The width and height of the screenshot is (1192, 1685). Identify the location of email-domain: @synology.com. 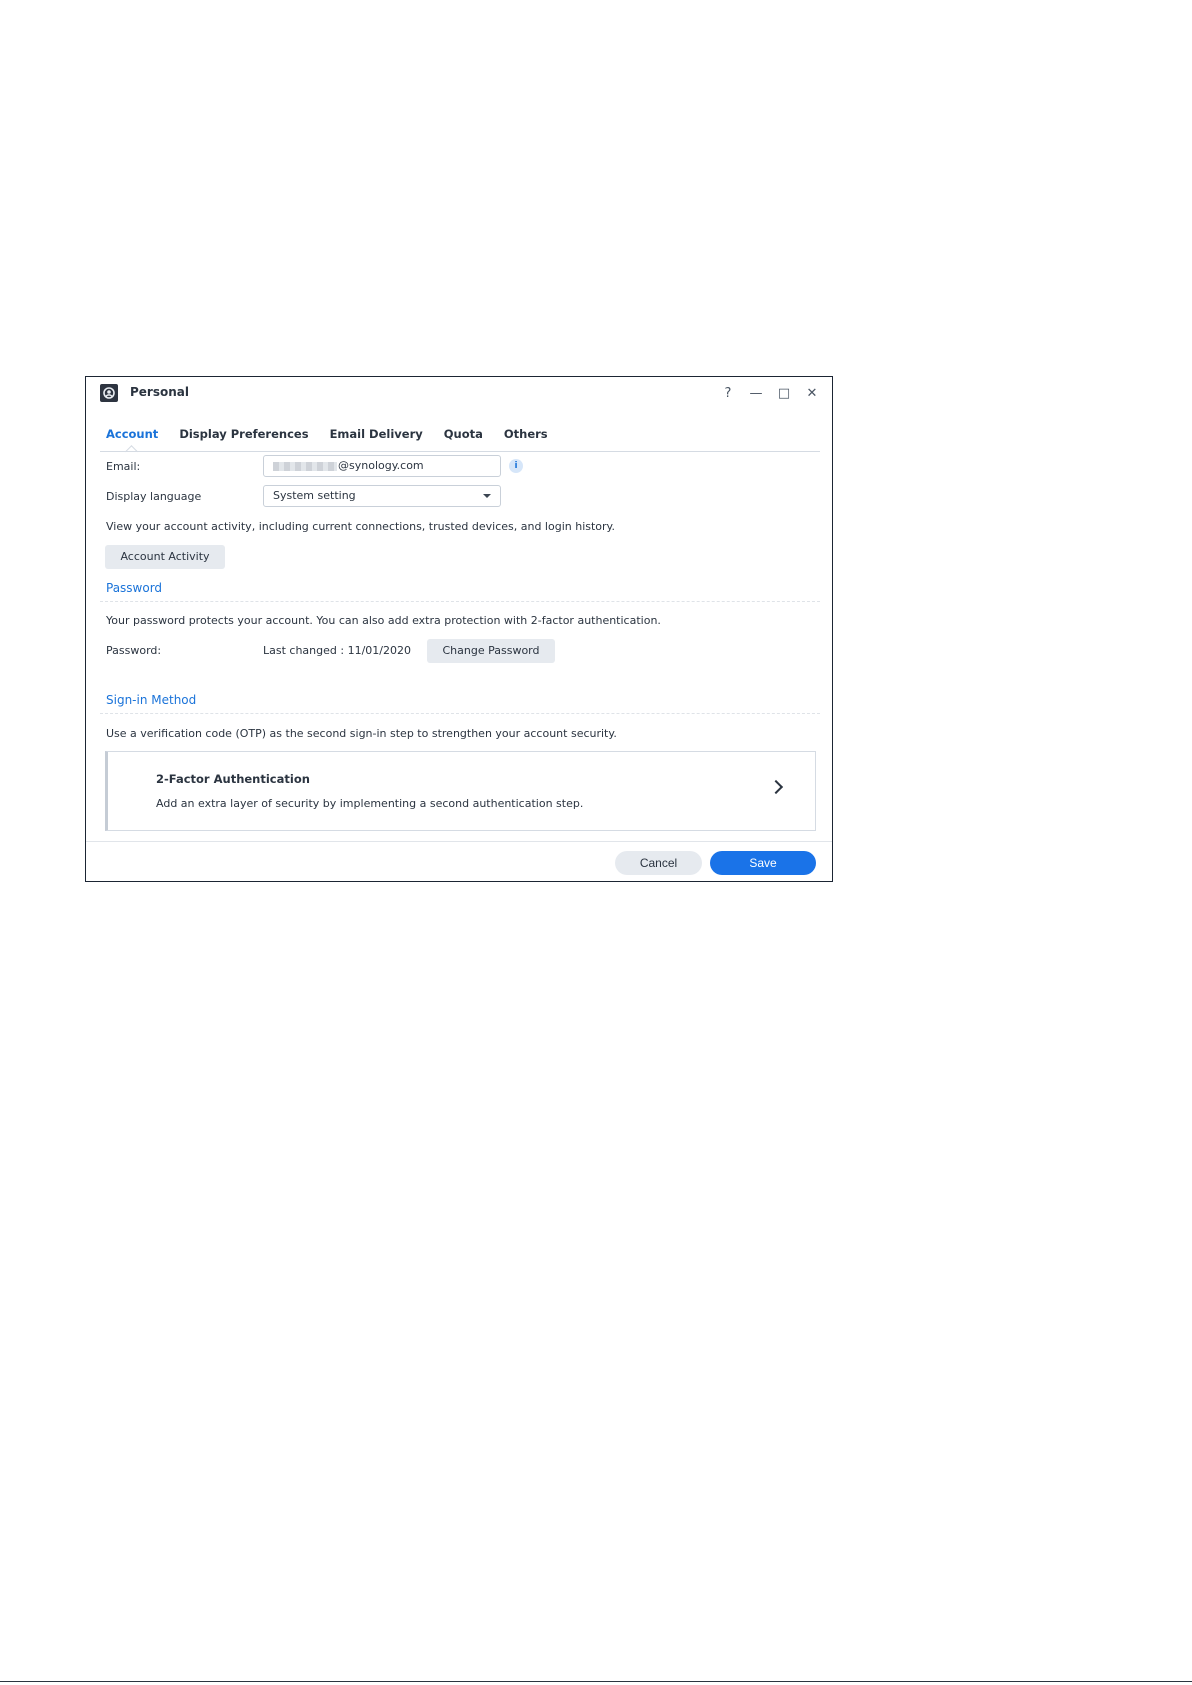
(381, 465).